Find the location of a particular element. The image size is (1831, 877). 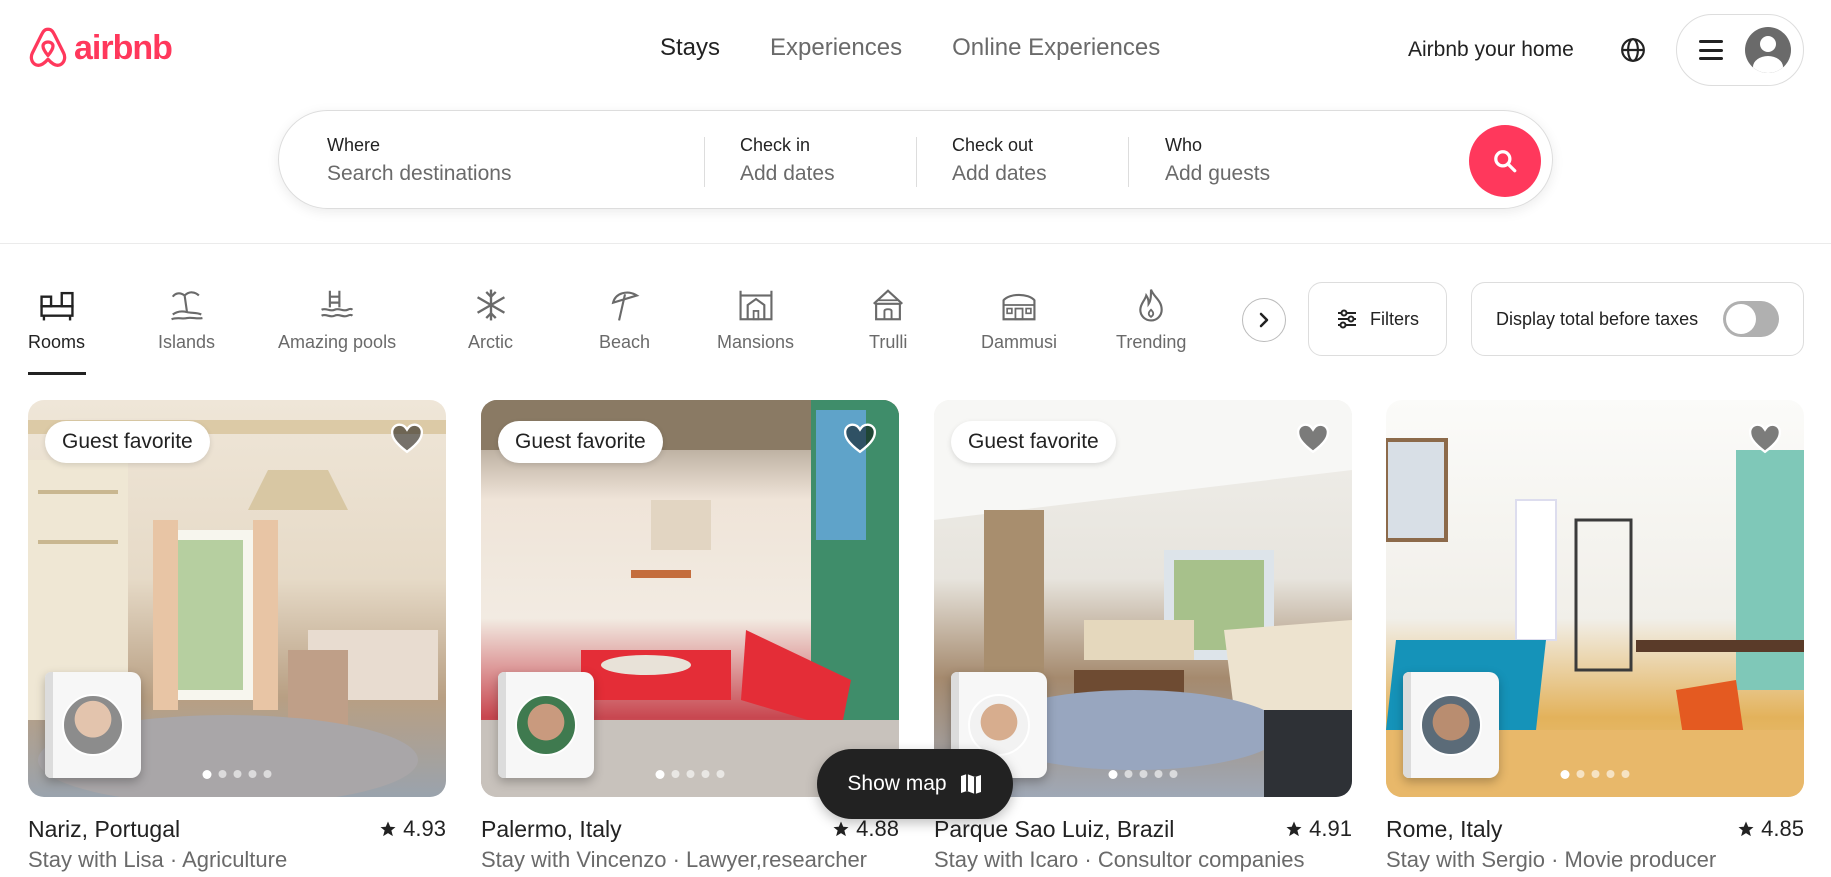

listing-title: Rome, Italy is located at coordinates (1444, 829).